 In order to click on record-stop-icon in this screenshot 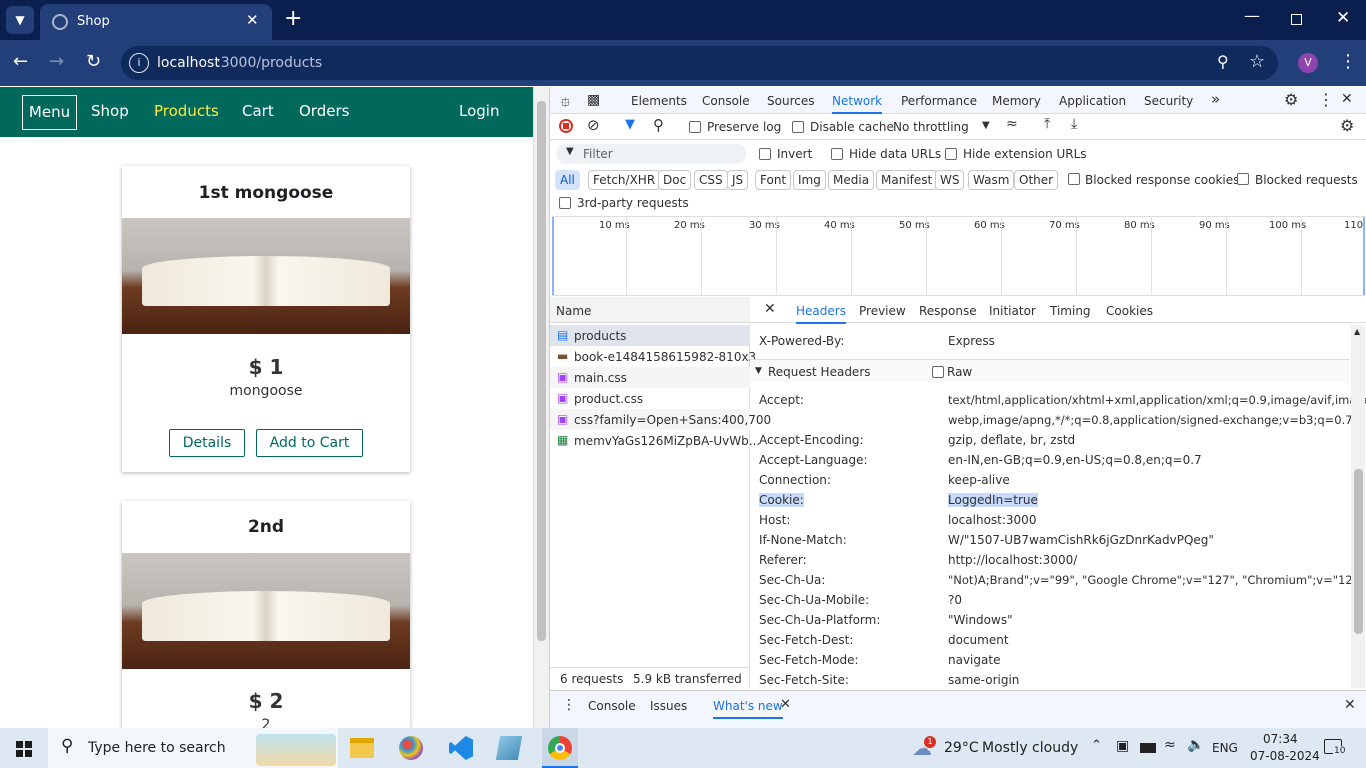, I will do `click(566, 126)`.